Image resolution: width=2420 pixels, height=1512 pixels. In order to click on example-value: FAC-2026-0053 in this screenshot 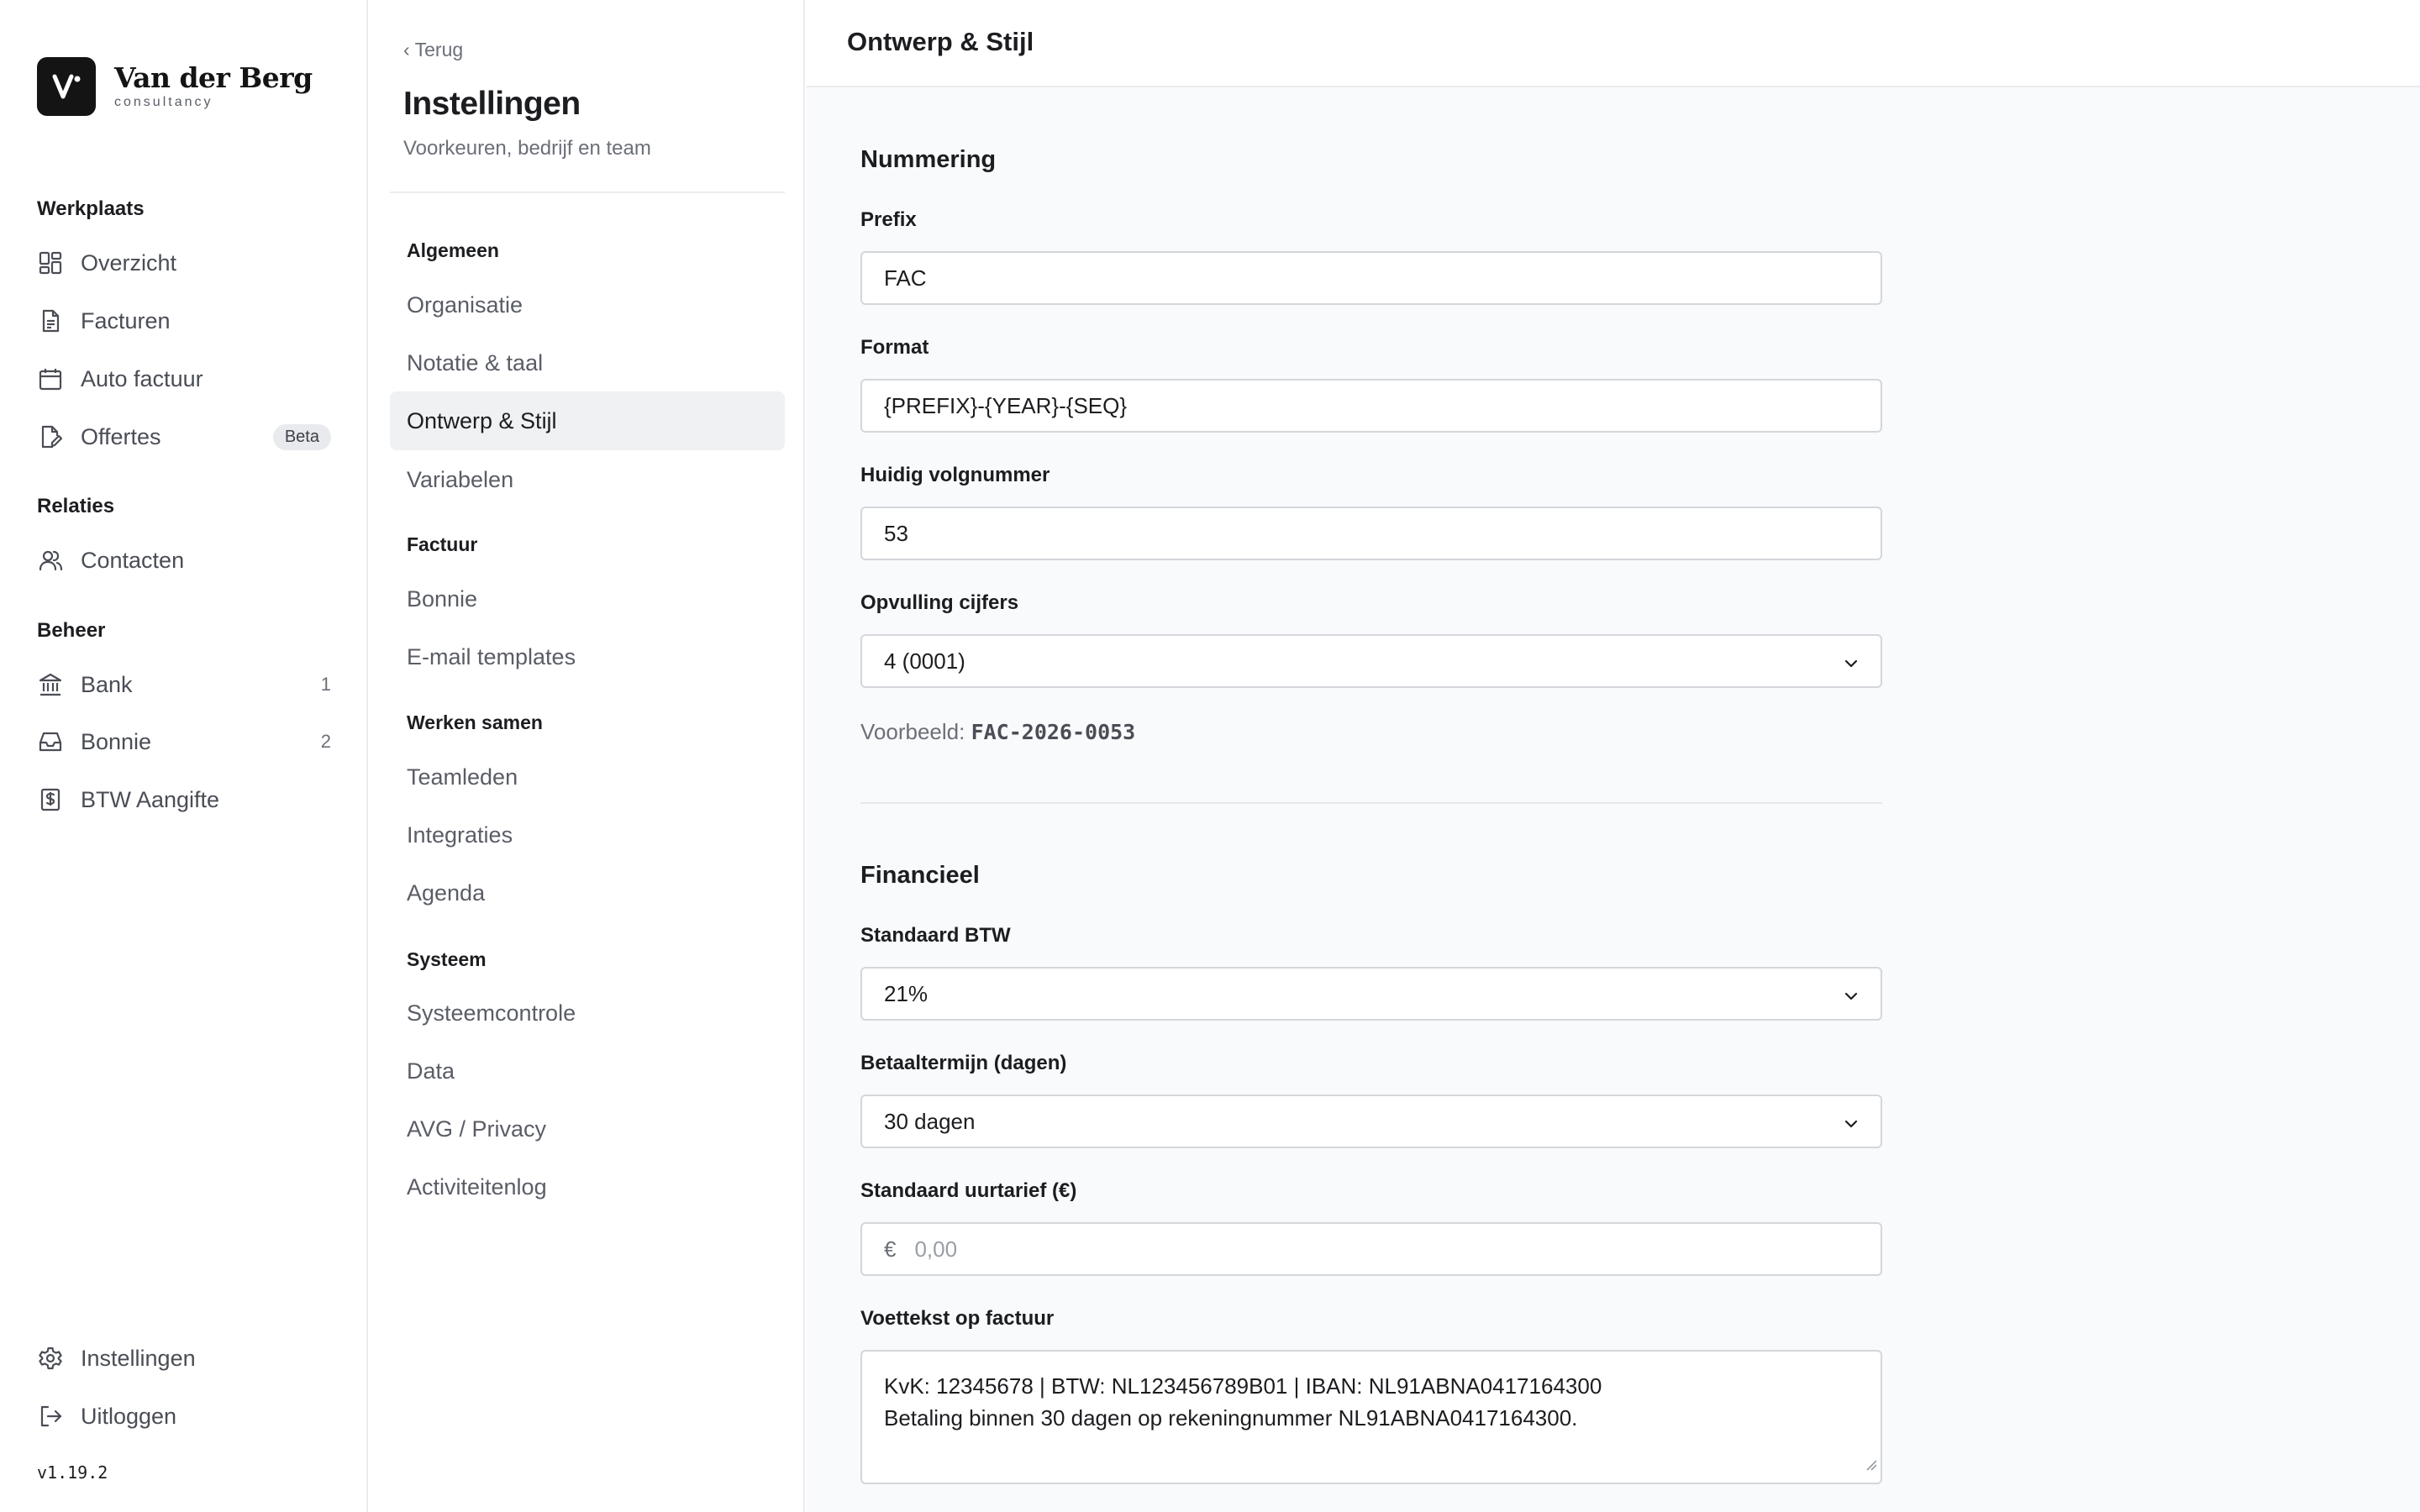, I will do `click(1053, 732)`.